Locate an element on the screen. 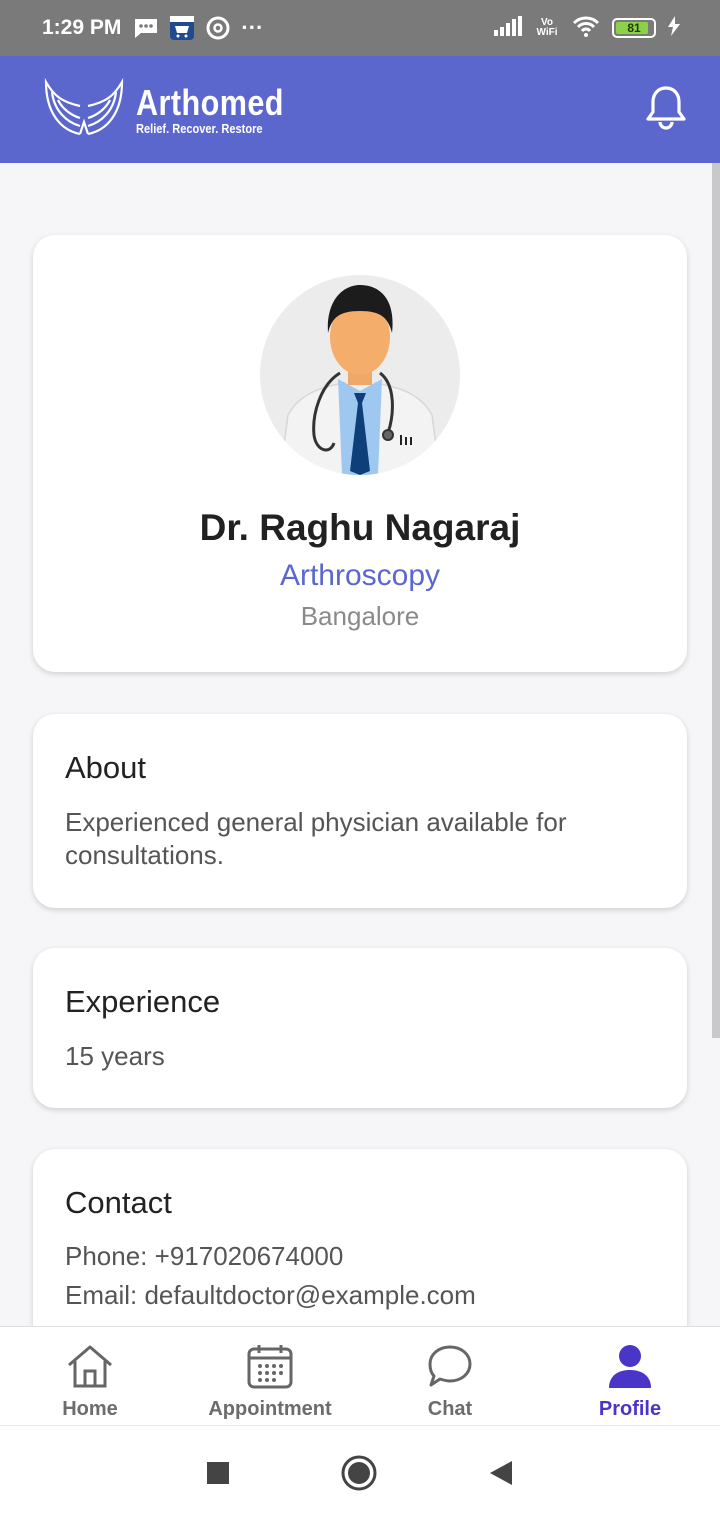 Image resolution: width=720 pixels, height=1520 pixels. contact-email: Email: defaultdoctor@example.com is located at coordinates (360, 1295).